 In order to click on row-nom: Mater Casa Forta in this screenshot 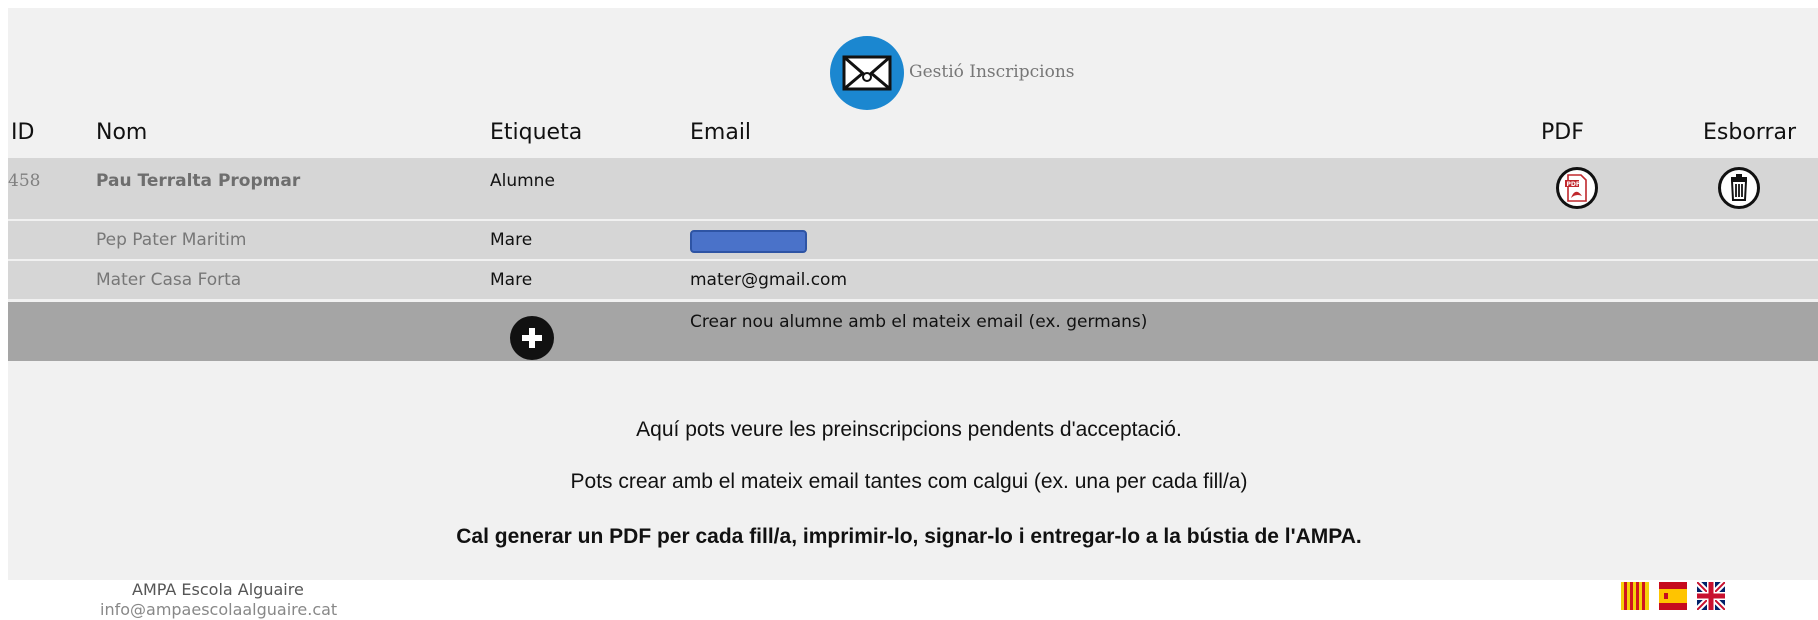, I will do `click(169, 280)`.